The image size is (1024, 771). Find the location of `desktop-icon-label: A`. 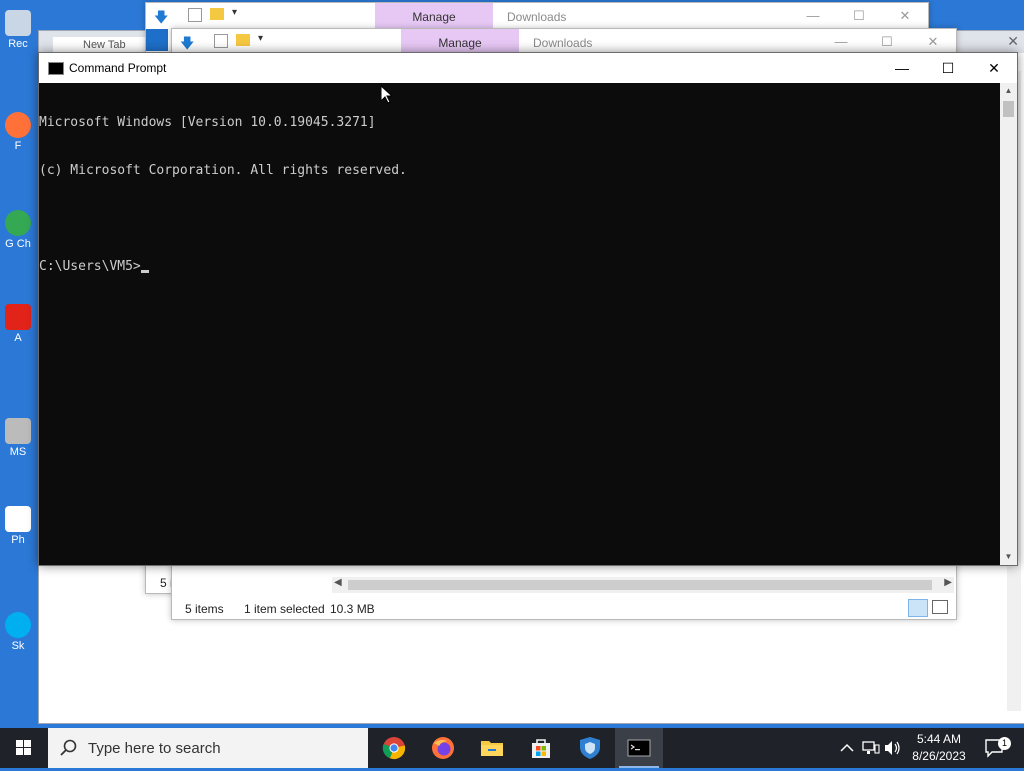

desktop-icon-label: A is located at coordinates (18, 338).